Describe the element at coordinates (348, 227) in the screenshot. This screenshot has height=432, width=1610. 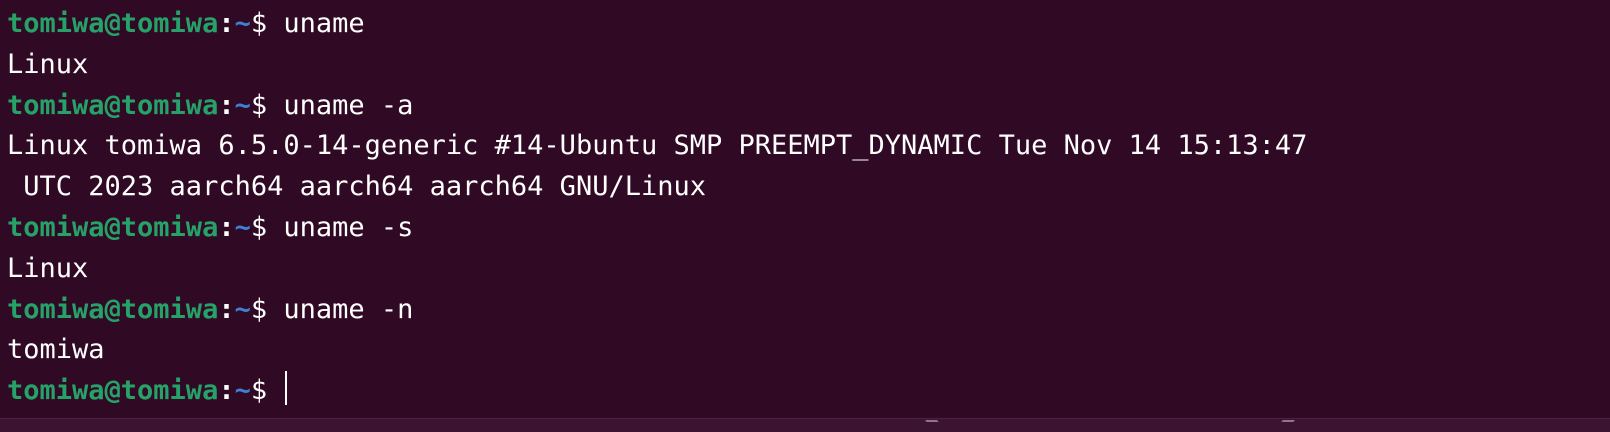
I see `command-text: uname -s` at that location.